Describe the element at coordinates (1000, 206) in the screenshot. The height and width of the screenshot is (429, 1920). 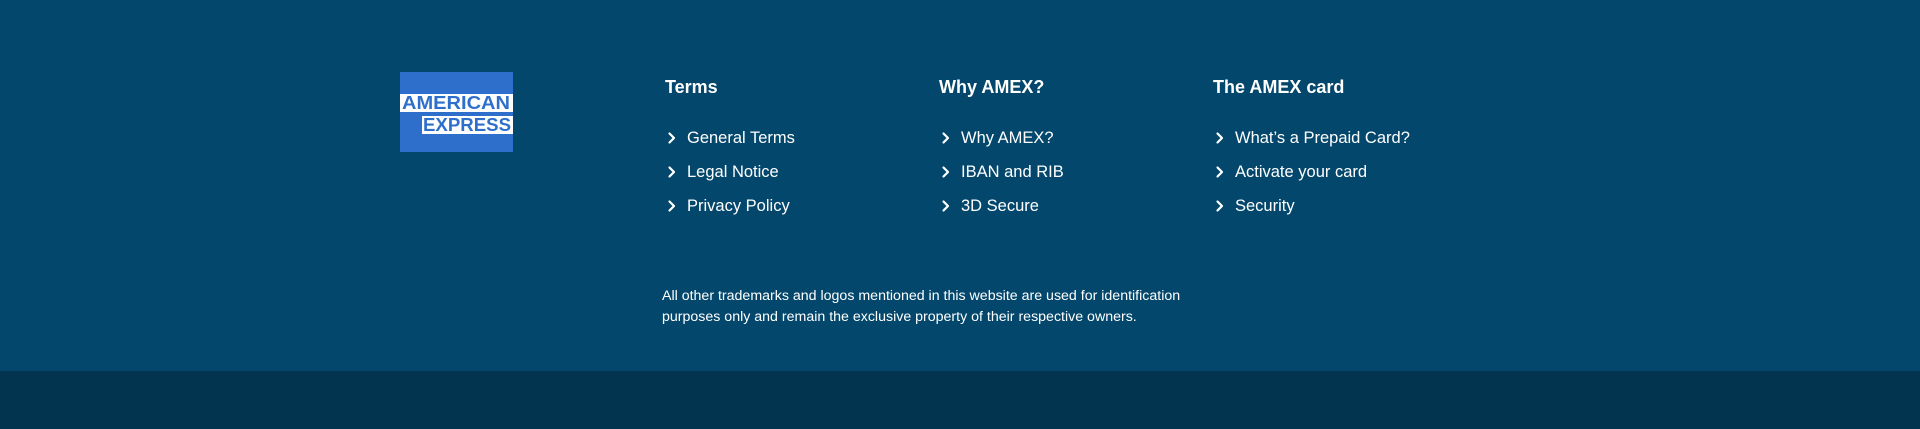
I see `link-label: 3D Secure` at that location.